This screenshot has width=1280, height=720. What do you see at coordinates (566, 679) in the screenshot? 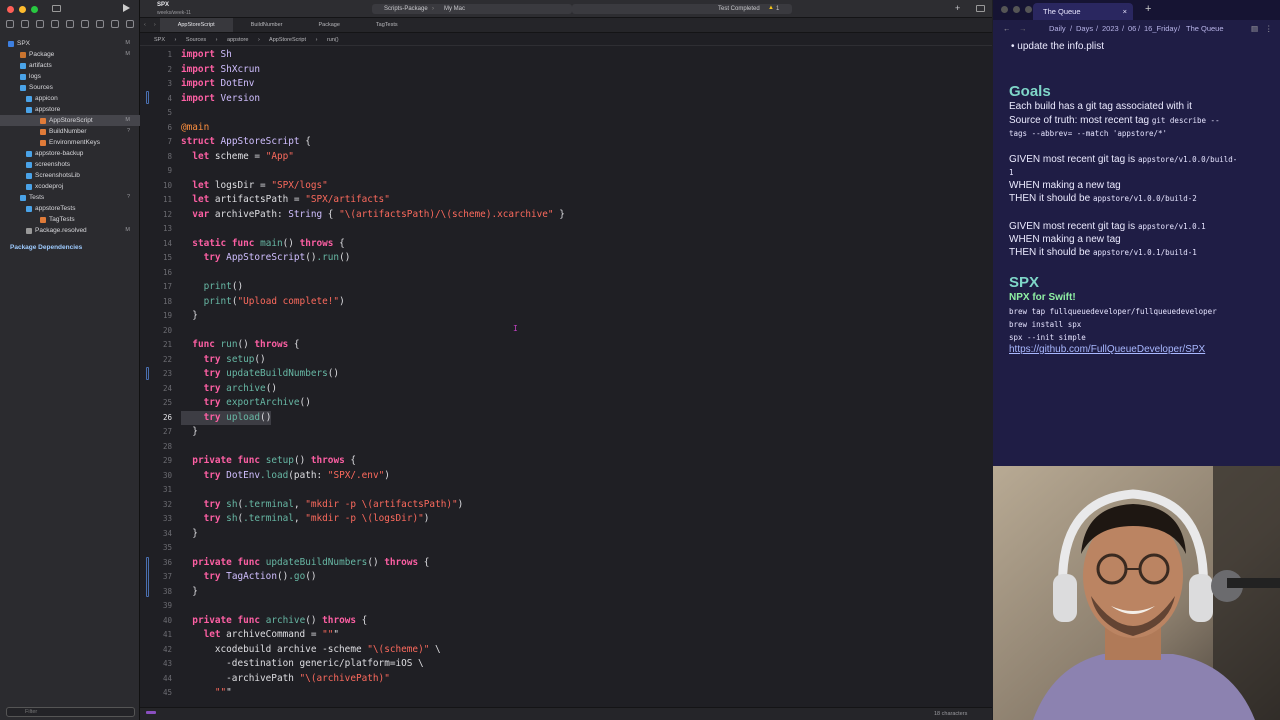
I see `code-line: 44 -archivePath "\(archivePath)"` at bounding box center [566, 679].